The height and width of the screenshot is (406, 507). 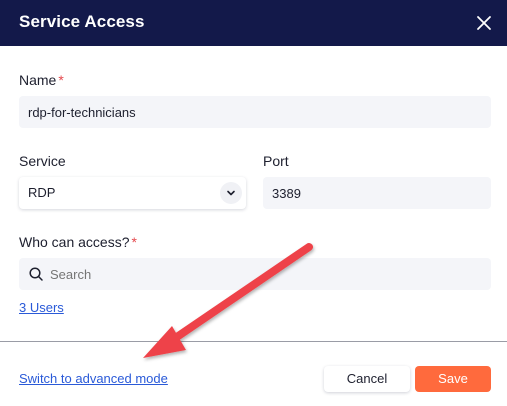 I want to click on chevron-down-icon, so click(x=231, y=193).